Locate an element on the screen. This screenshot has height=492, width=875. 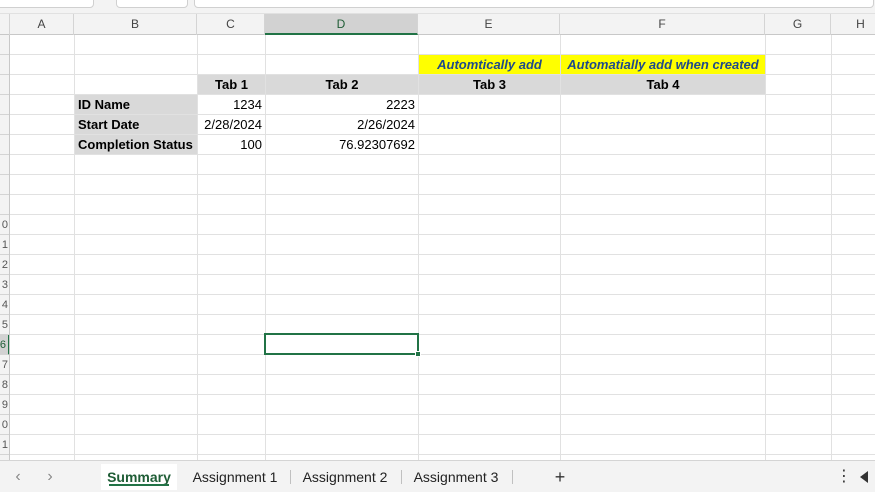
row-headers: 0 1 2 3 4 5 6 7 8 9 0 1 is located at coordinates (5, 247).